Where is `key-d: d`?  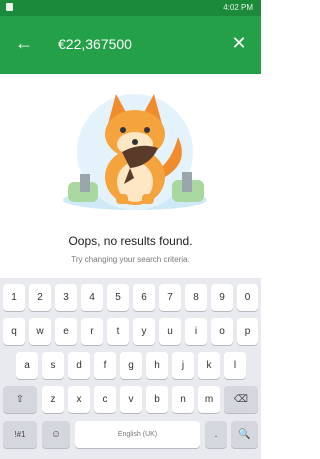 key-d: d is located at coordinates (79, 365).